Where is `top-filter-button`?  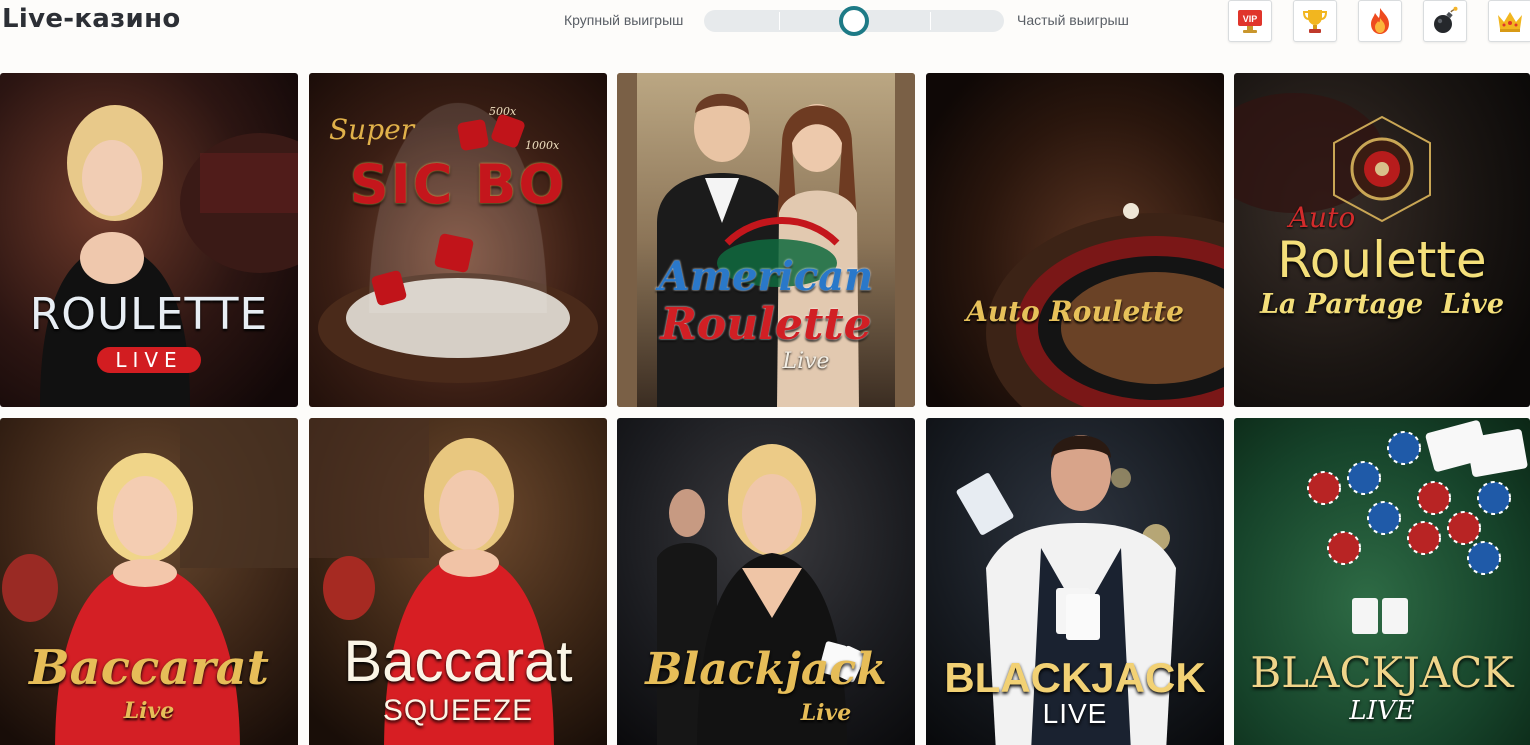
top-filter-button is located at coordinates (1315, 21).